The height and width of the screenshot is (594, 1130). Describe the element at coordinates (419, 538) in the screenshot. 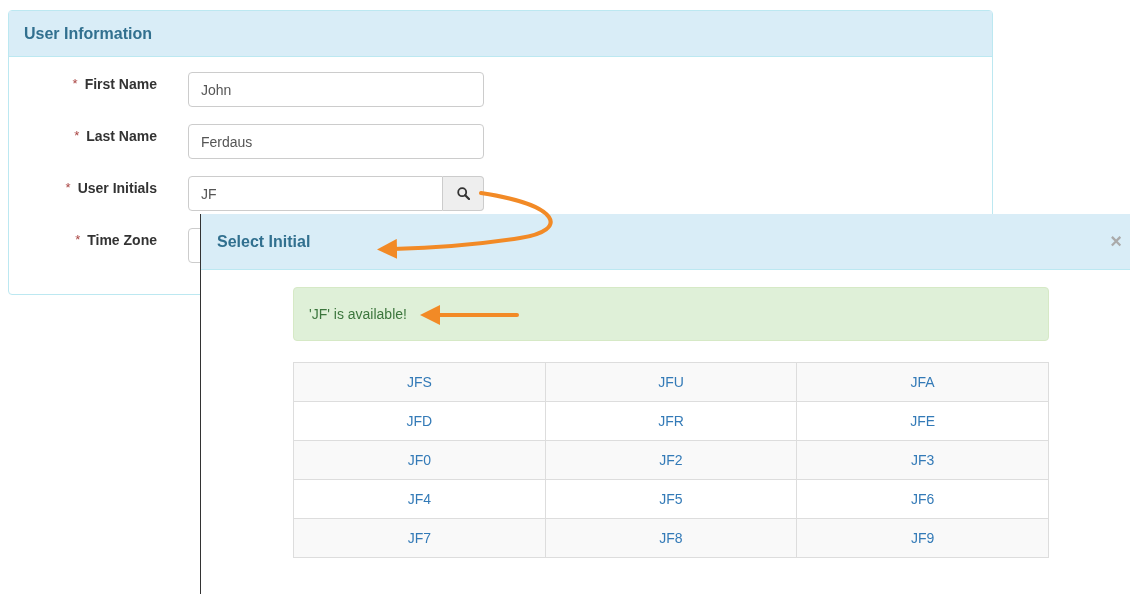

I see `initial-option: JF7` at that location.